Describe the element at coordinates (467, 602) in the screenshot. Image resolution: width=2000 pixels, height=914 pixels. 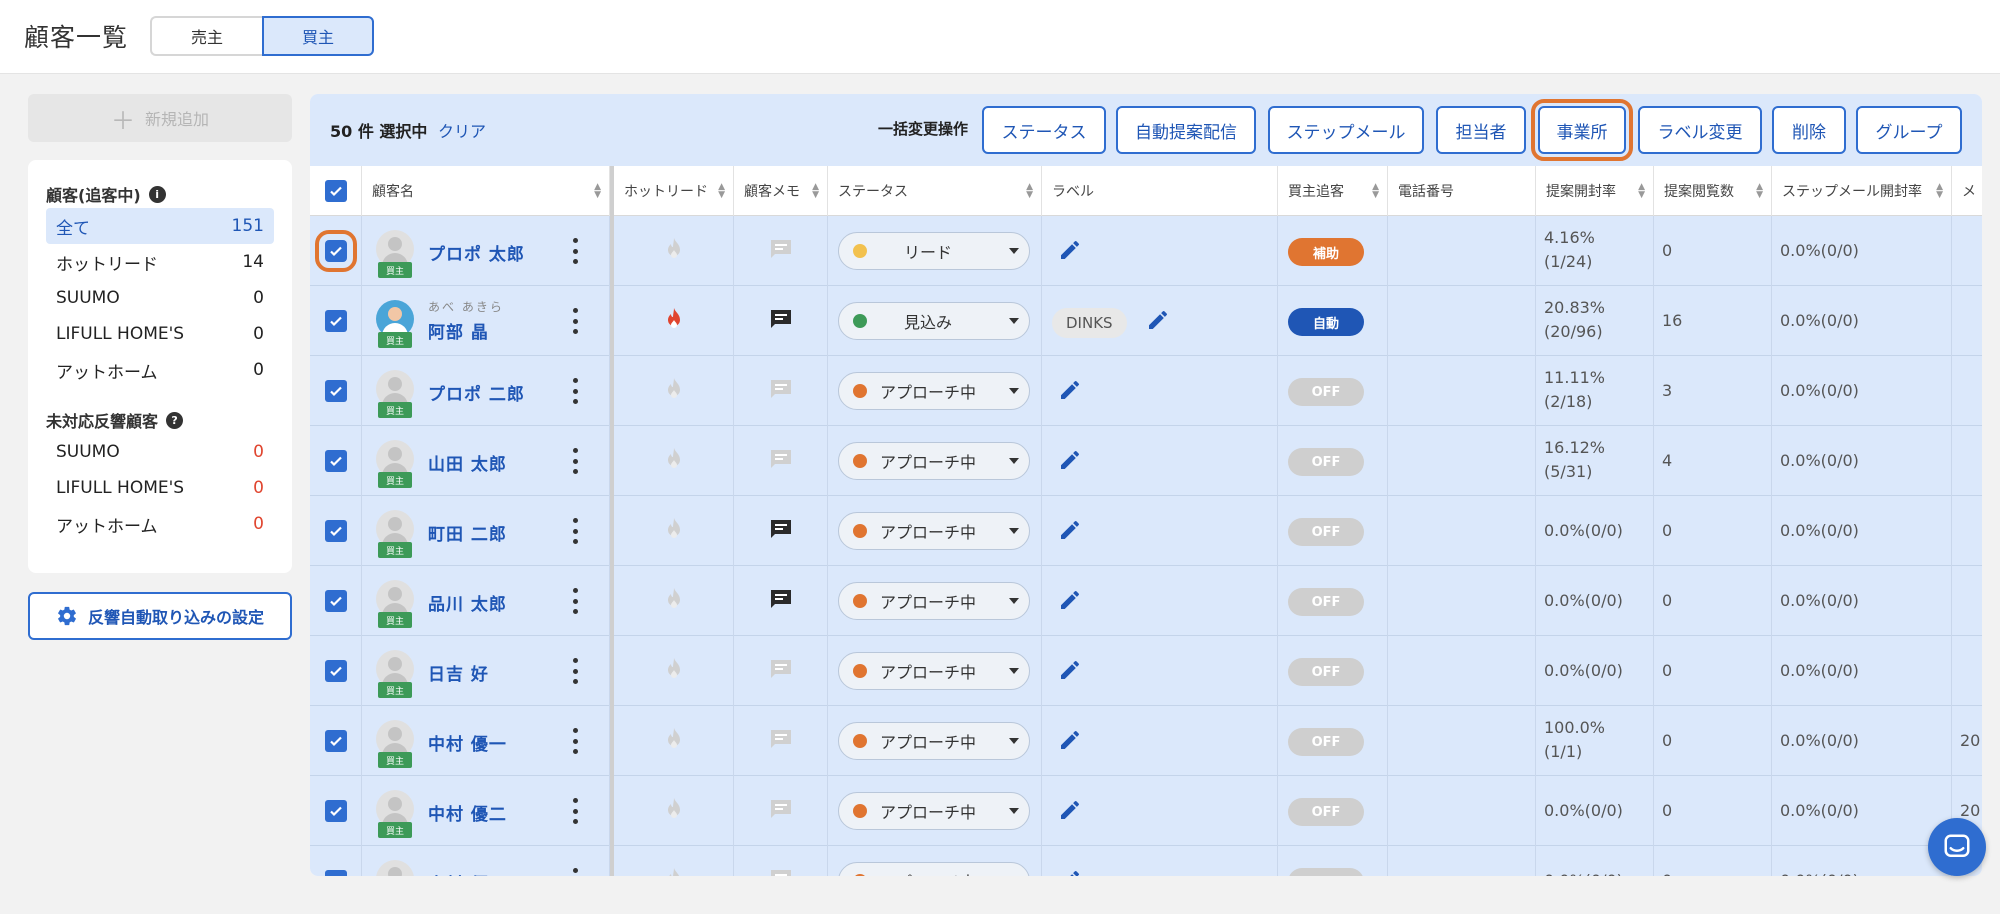
I see `customer-name-link: 品川 太郎` at that location.